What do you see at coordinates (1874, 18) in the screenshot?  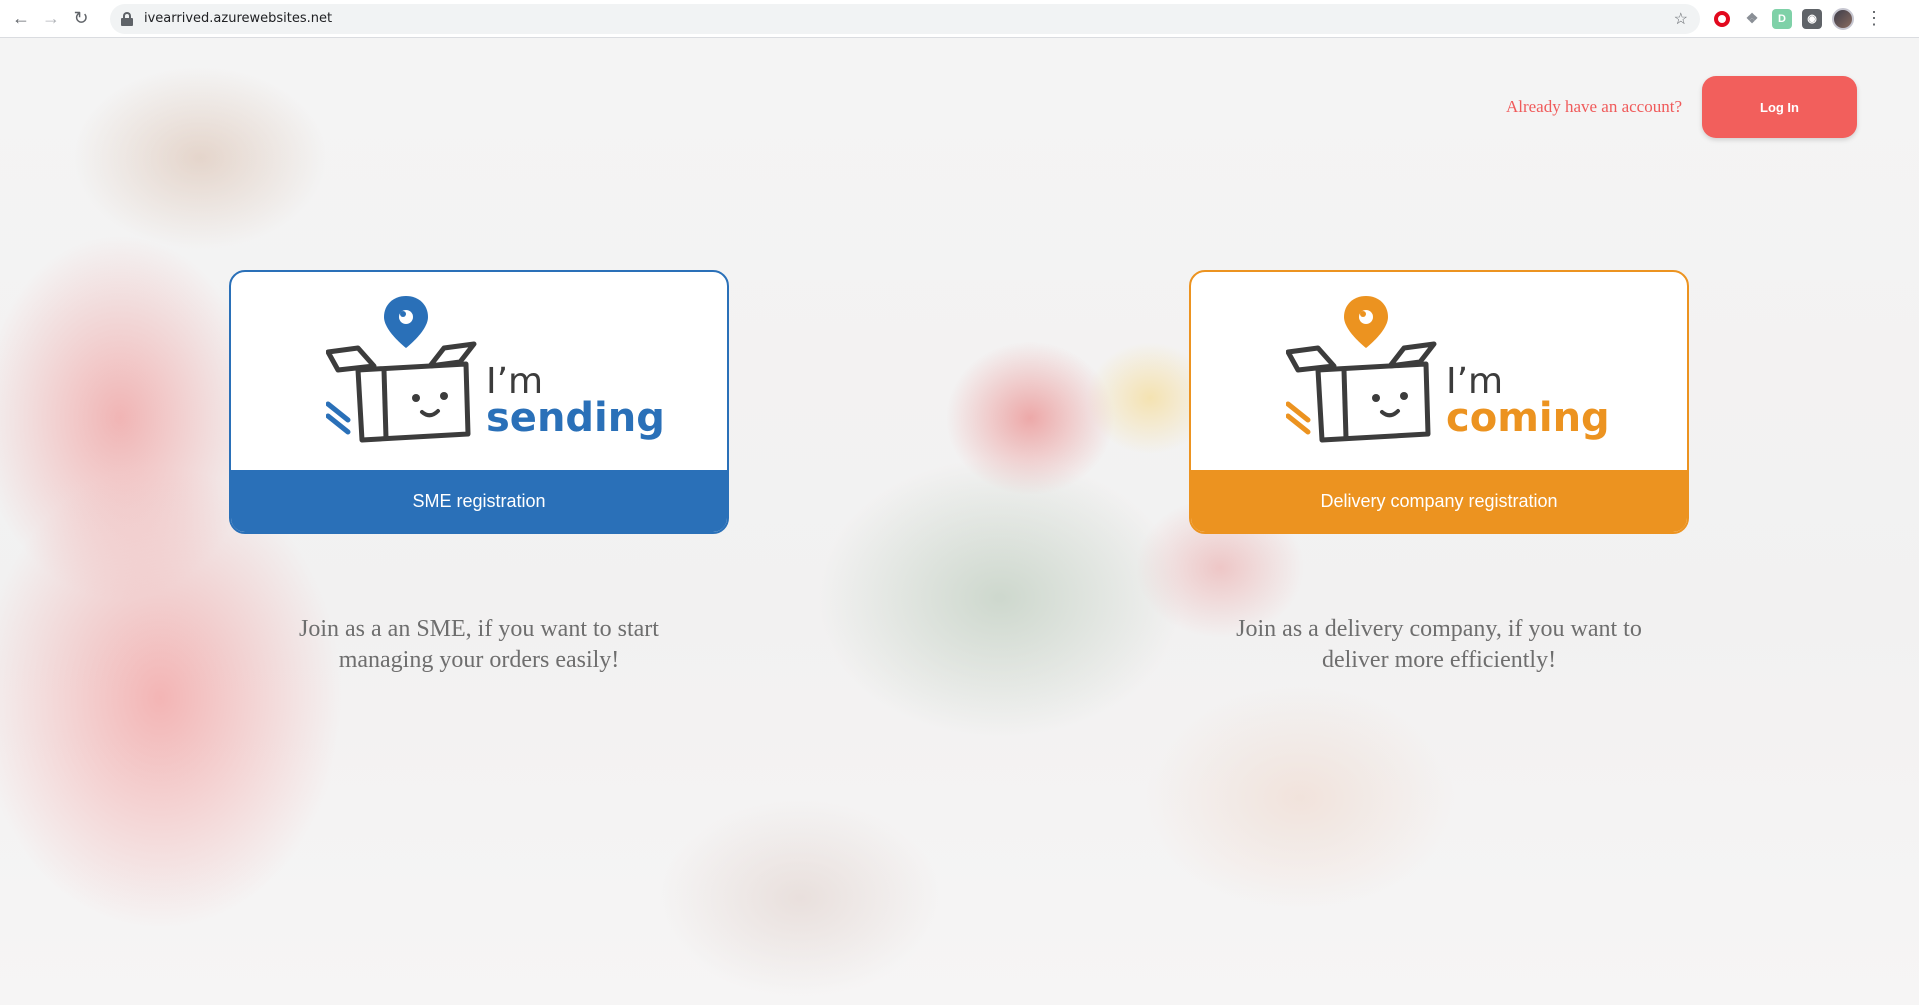 I see `menu-icon: ⋮` at bounding box center [1874, 18].